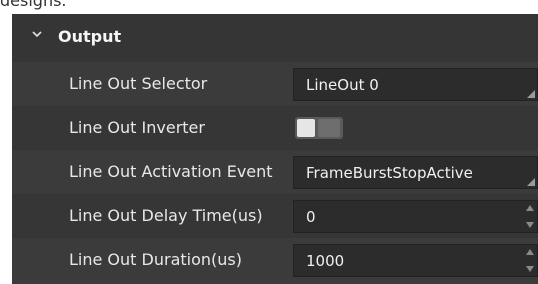 The width and height of the screenshot is (538, 284). I want to click on line-out-inverter-toggle, so click(319, 128).